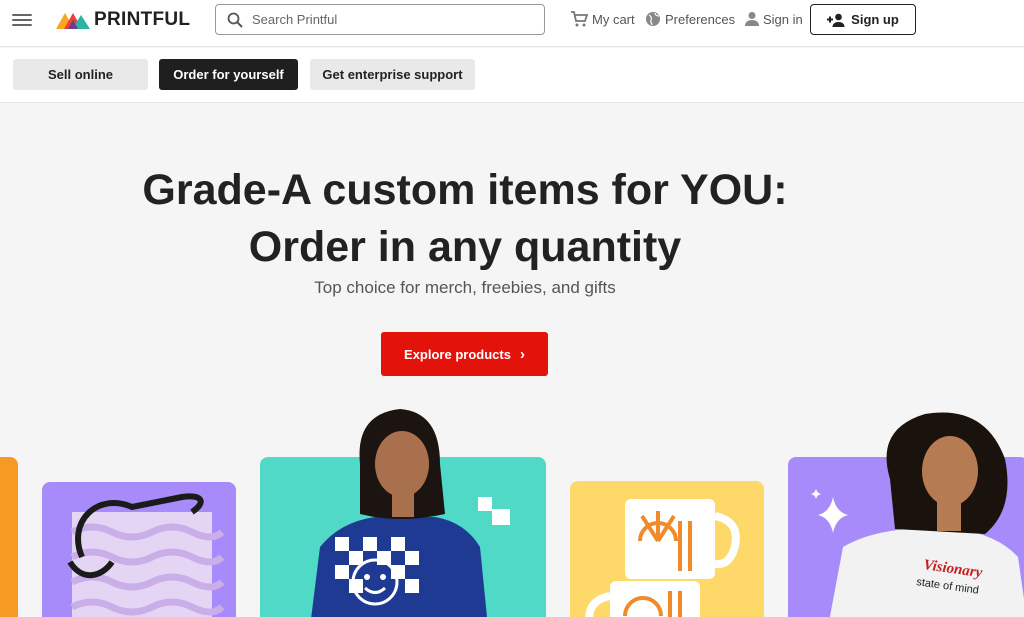 The width and height of the screenshot is (1024, 617). What do you see at coordinates (662, 558) in the screenshot?
I see `mug-image` at bounding box center [662, 558].